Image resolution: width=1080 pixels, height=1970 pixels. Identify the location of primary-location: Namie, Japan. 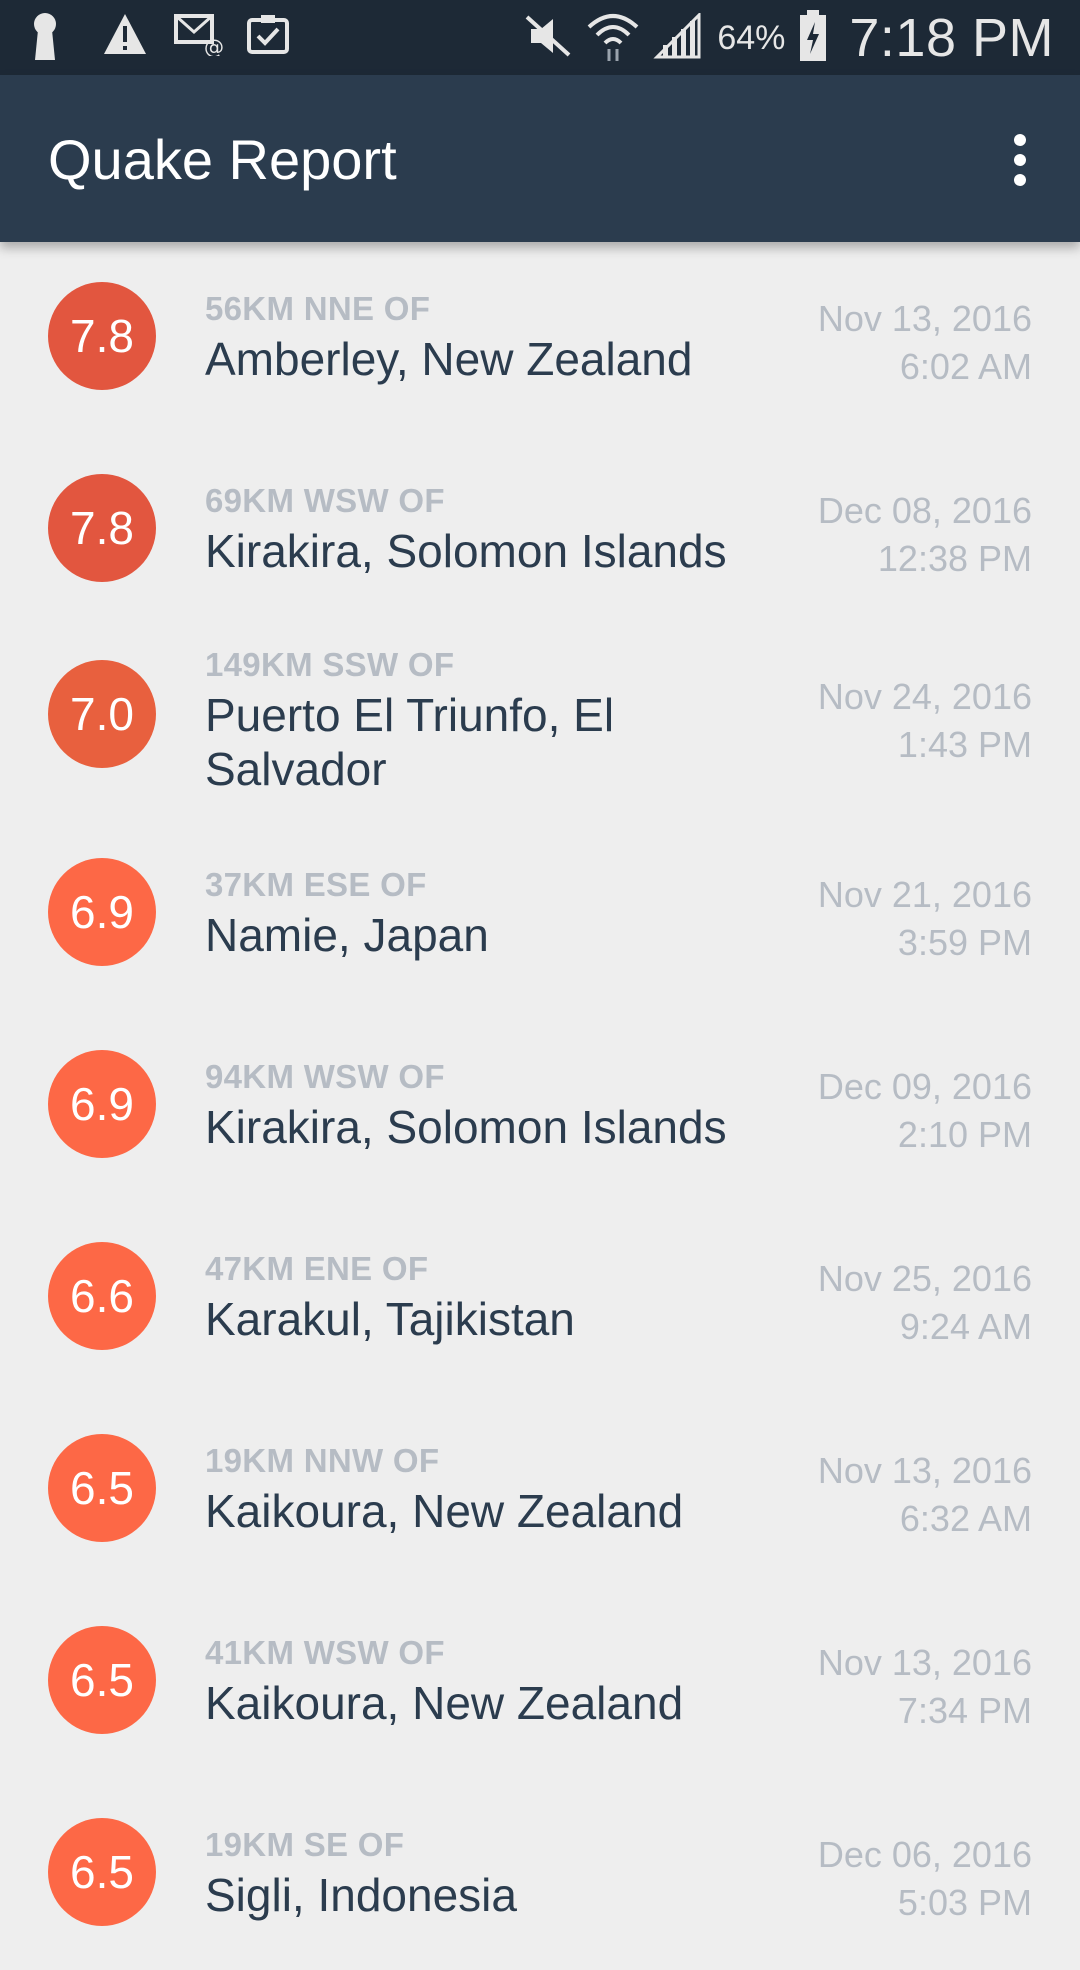
(347, 935).